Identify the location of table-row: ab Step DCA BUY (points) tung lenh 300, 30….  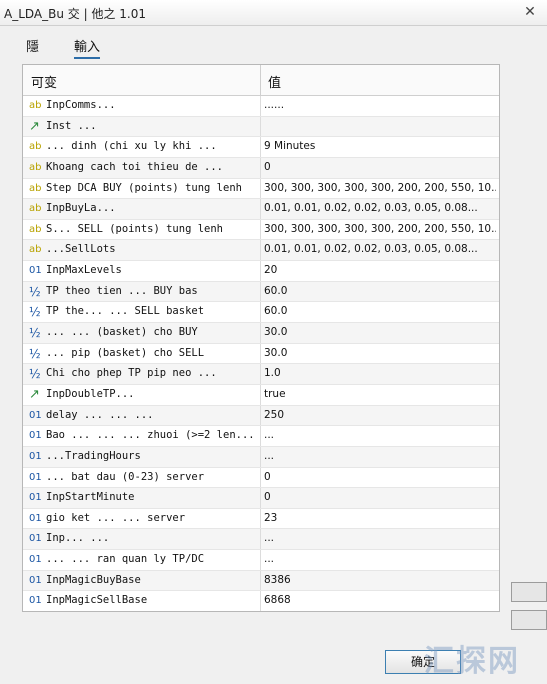
(261, 189).